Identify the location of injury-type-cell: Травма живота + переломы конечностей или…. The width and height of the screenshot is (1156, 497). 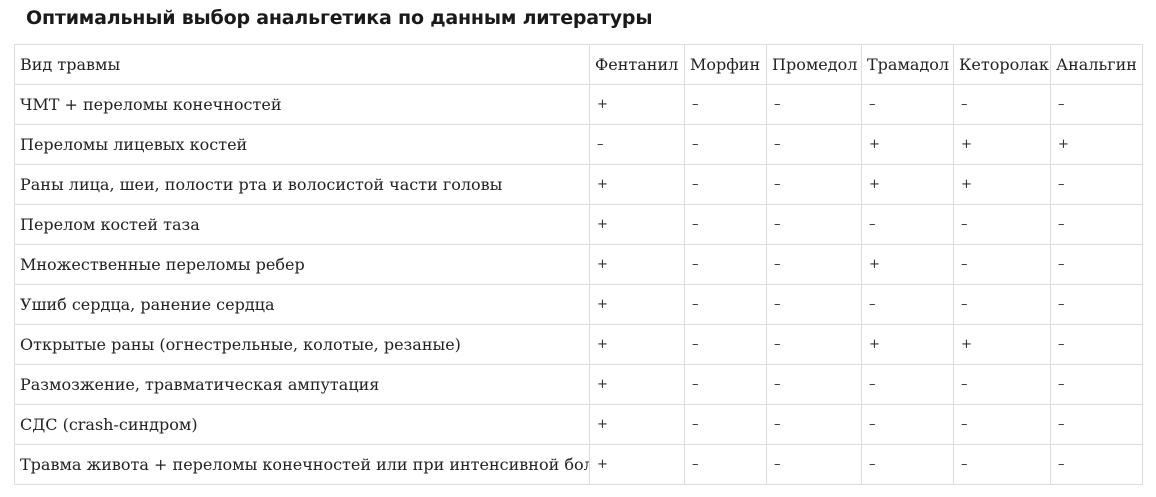
(302, 464).